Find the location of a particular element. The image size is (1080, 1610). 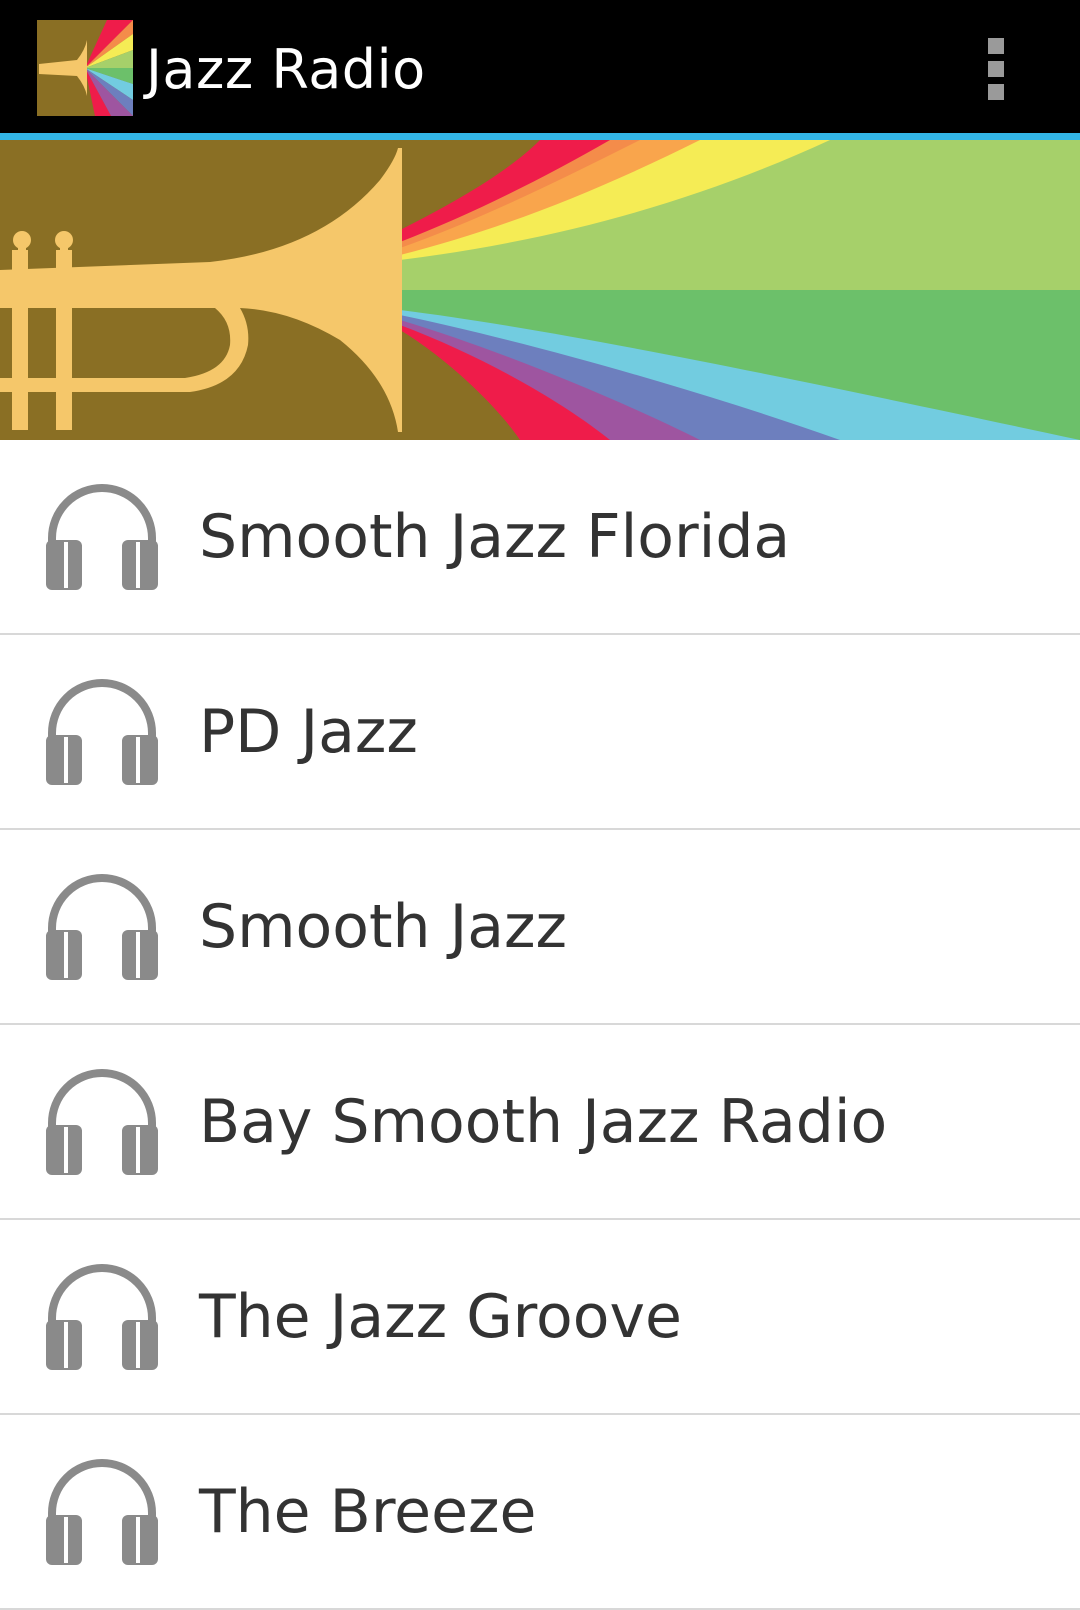

station-row: Bay Smooth Jazz Radio is located at coordinates (540, 1122).